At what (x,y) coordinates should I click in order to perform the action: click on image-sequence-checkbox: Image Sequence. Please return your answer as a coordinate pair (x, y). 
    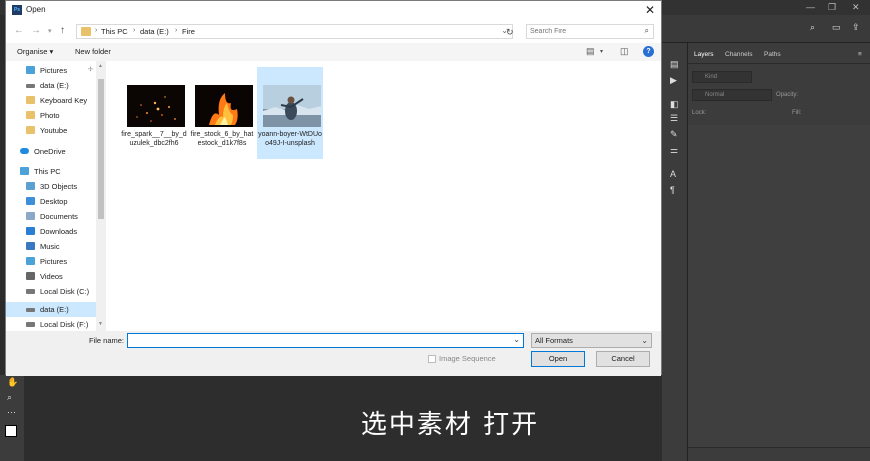
    Looking at the image, I should click on (462, 359).